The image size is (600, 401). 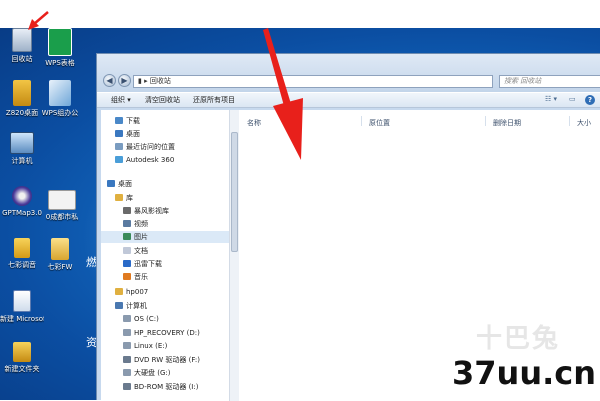 I want to click on forward-arrow-icon: ▶, so click(x=124, y=80).